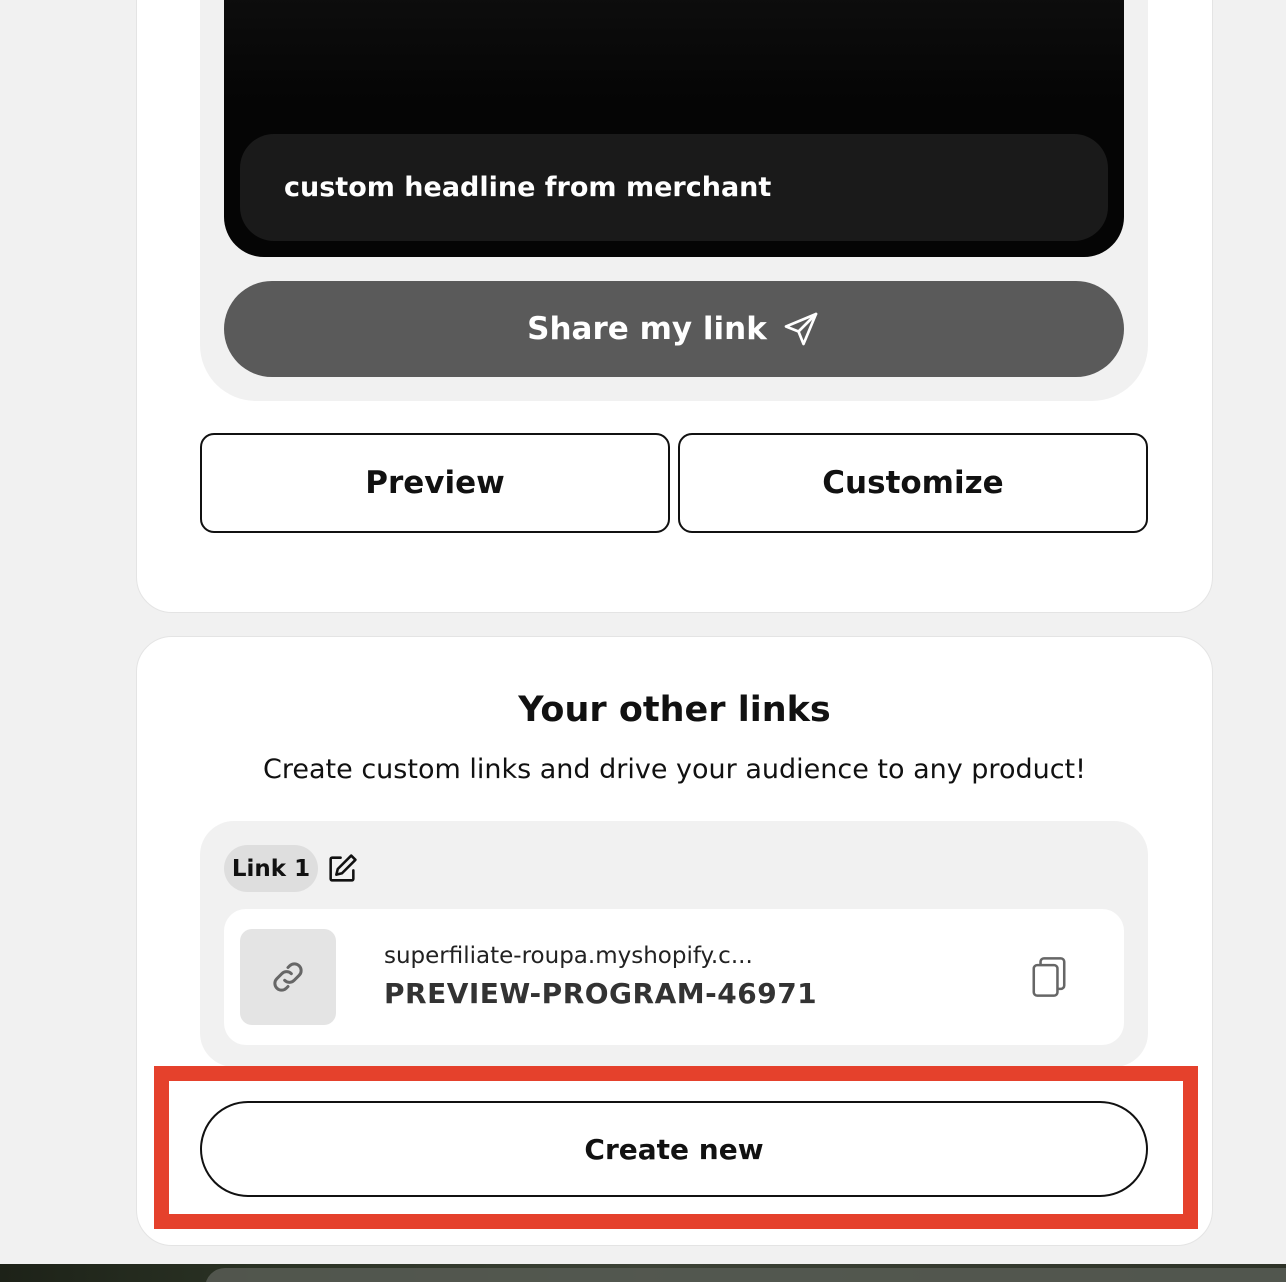 This screenshot has width=1286, height=1282. I want to click on paper-plane-icon, so click(801, 329).